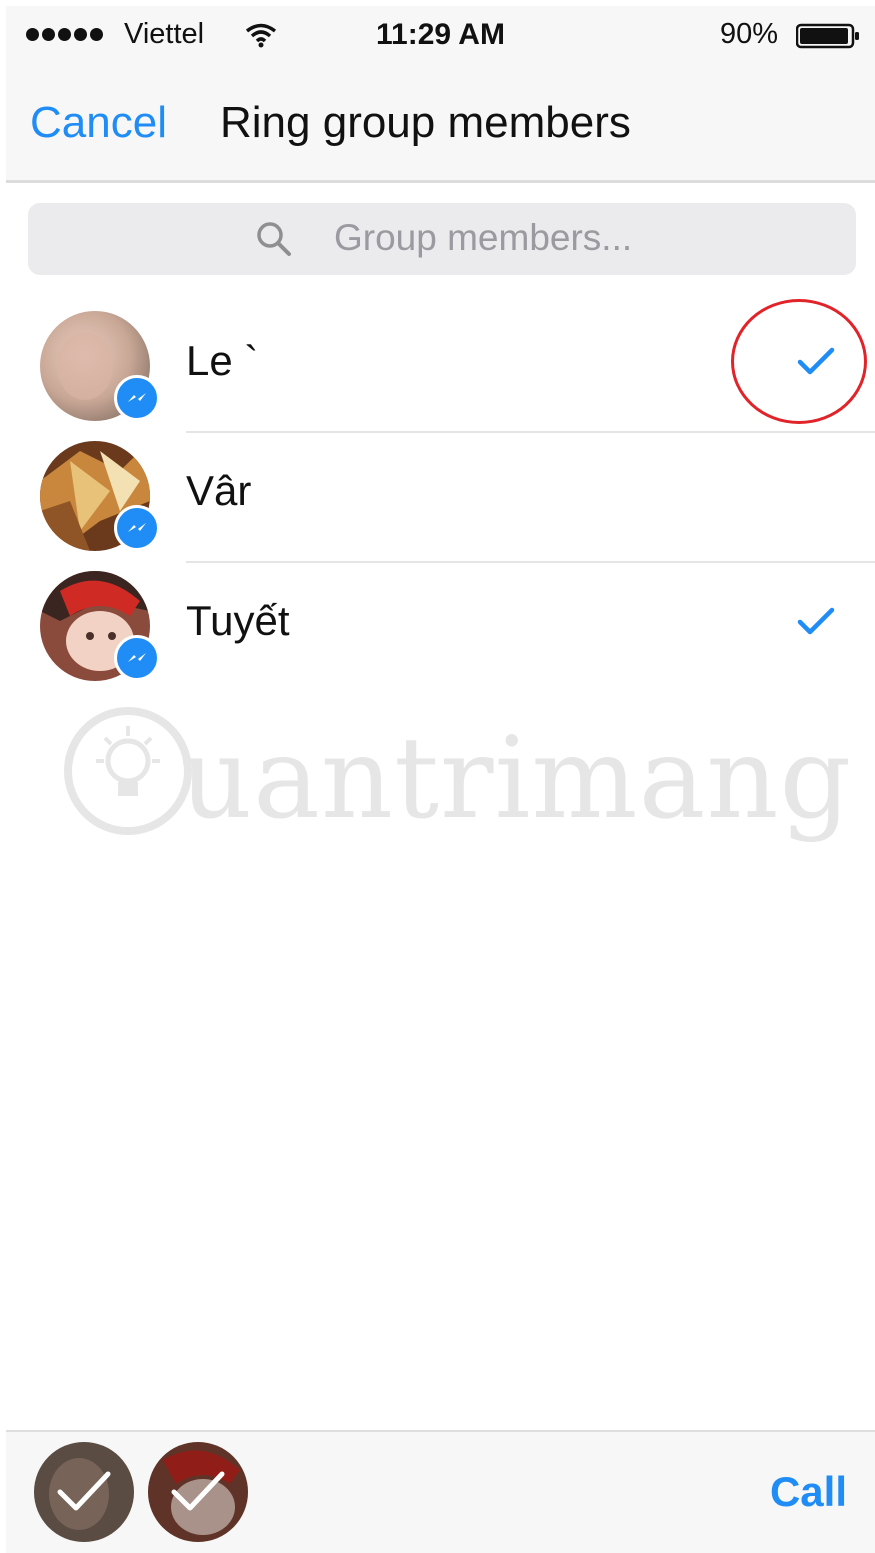 The image size is (875, 1553). I want to click on battery-icon, so click(827, 36).